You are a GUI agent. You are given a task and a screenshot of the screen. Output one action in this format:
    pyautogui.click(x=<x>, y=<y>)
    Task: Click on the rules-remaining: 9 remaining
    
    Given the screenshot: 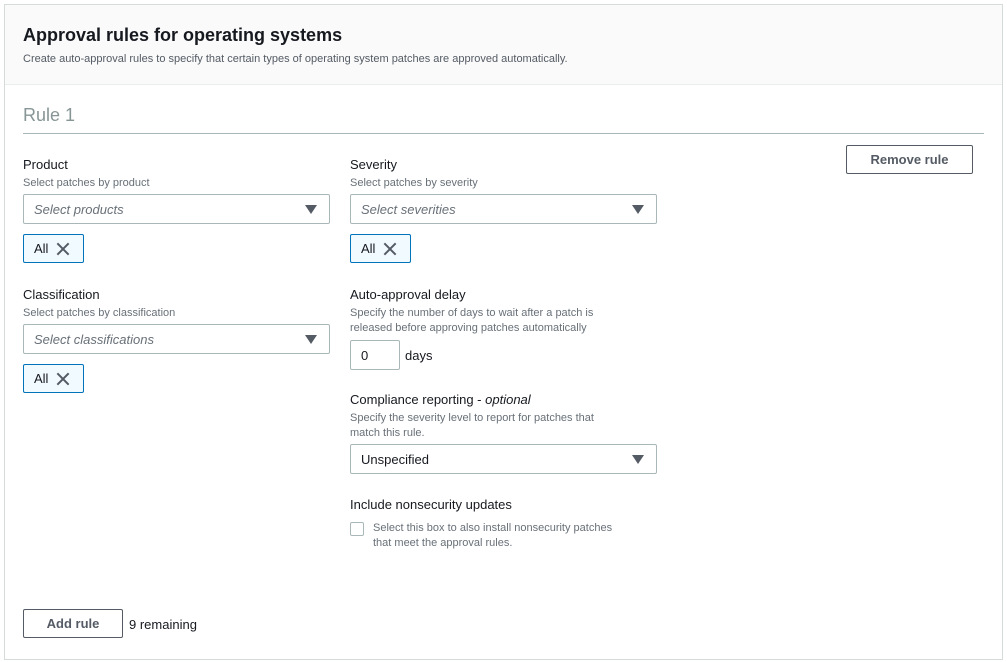 What is the action you would take?
    pyautogui.click(x=163, y=624)
    